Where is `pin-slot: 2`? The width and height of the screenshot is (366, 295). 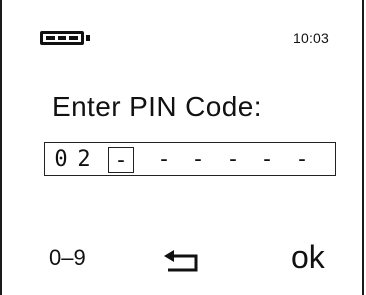 pin-slot: 2 is located at coordinates (84, 160).